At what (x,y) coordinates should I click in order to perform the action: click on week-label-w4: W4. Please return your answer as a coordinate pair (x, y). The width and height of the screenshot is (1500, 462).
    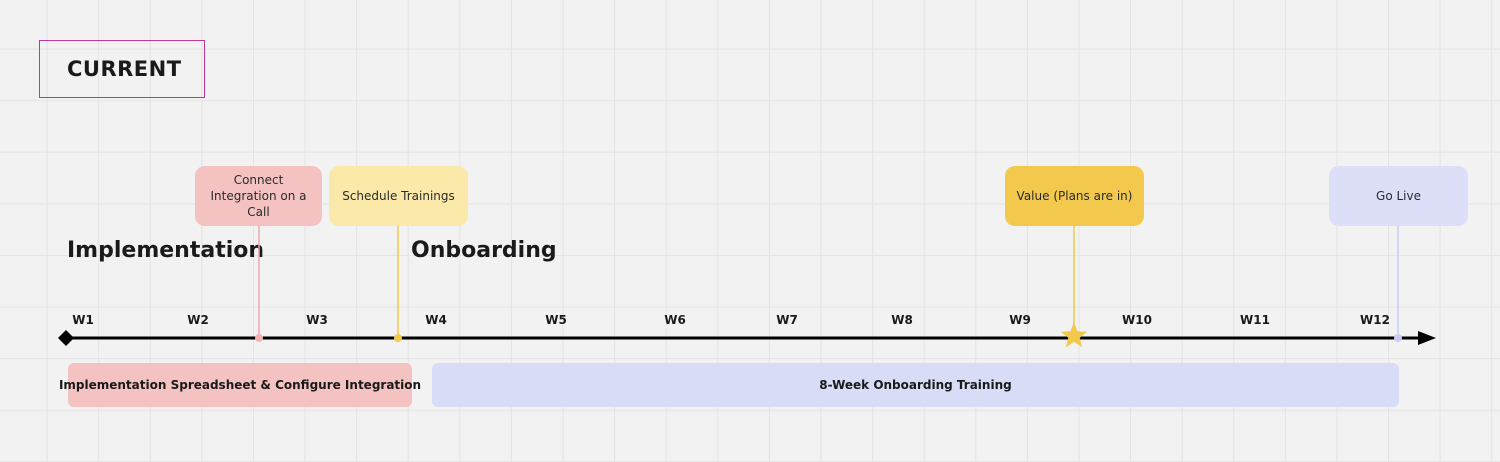
    Looking at the image, I should click on (436, 320).